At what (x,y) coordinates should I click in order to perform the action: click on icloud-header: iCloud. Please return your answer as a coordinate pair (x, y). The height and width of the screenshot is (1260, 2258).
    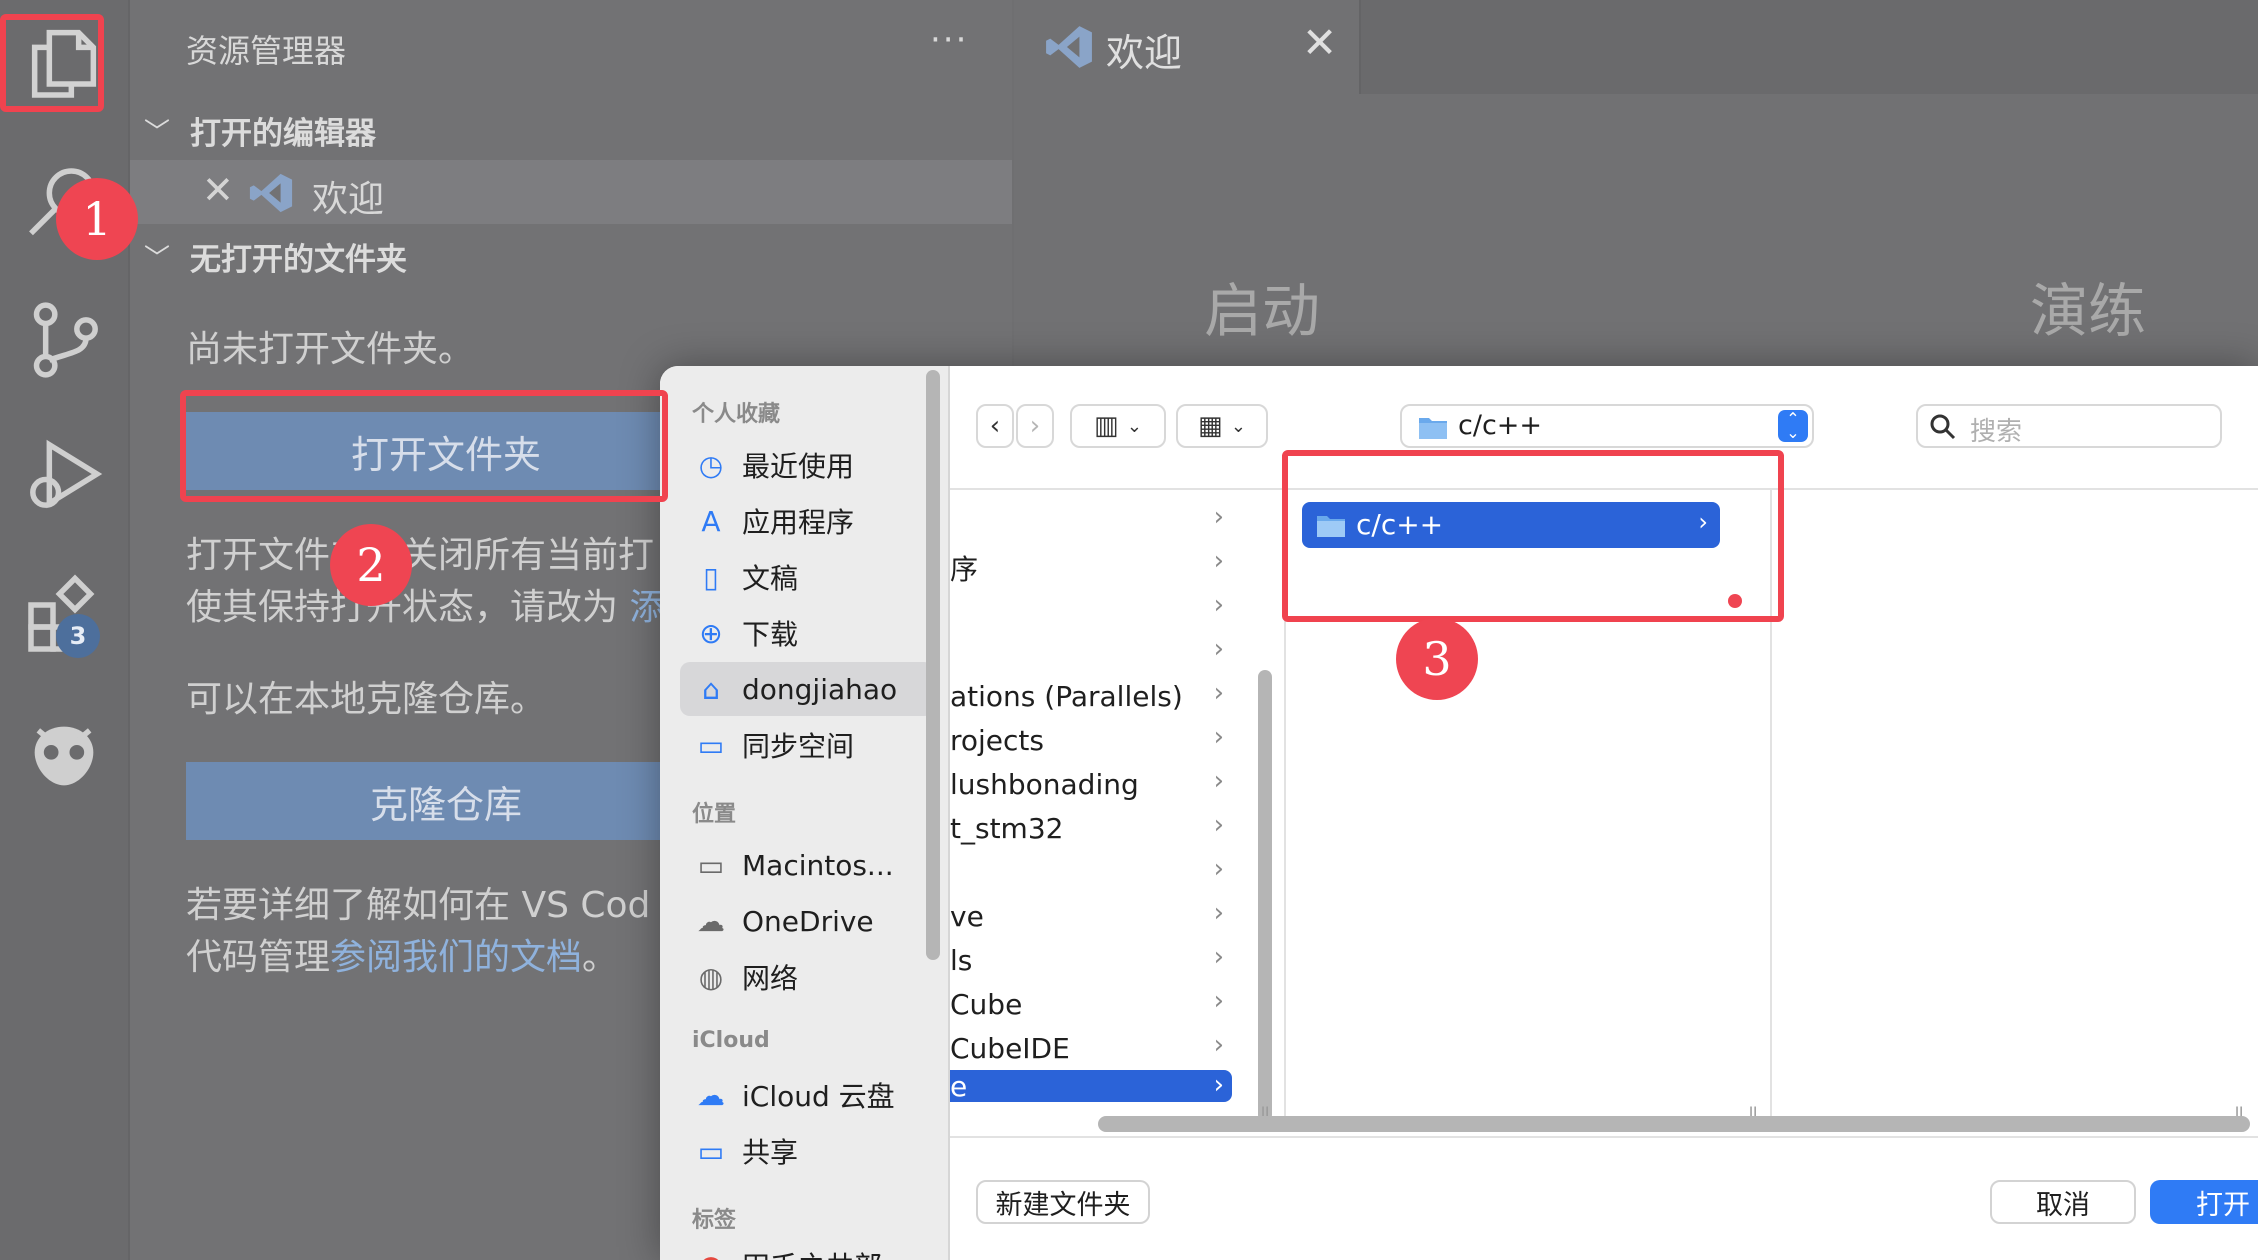
    Looking at the image, I should click on (731, 1040).